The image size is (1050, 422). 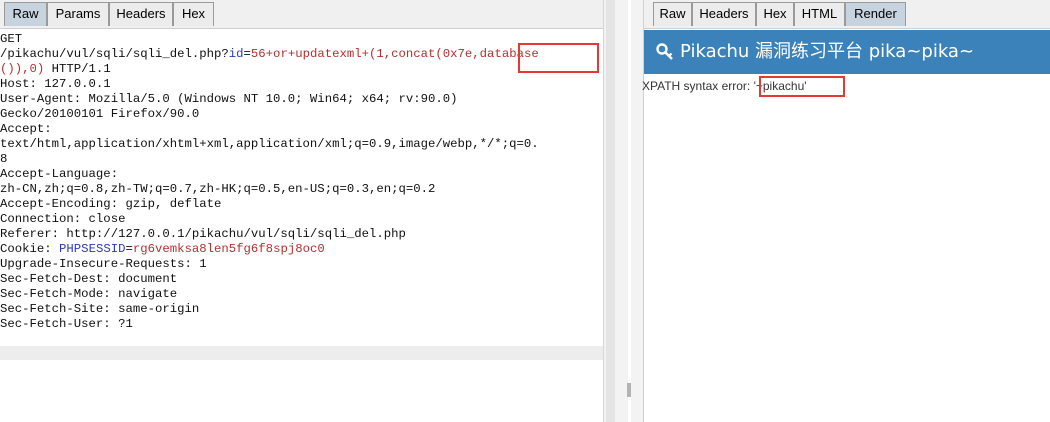 What do you see at coordinates (55, 84) in the screenshot?
I see `request-line: Host: 127.0.0.1` at bounding box center [55, 84].